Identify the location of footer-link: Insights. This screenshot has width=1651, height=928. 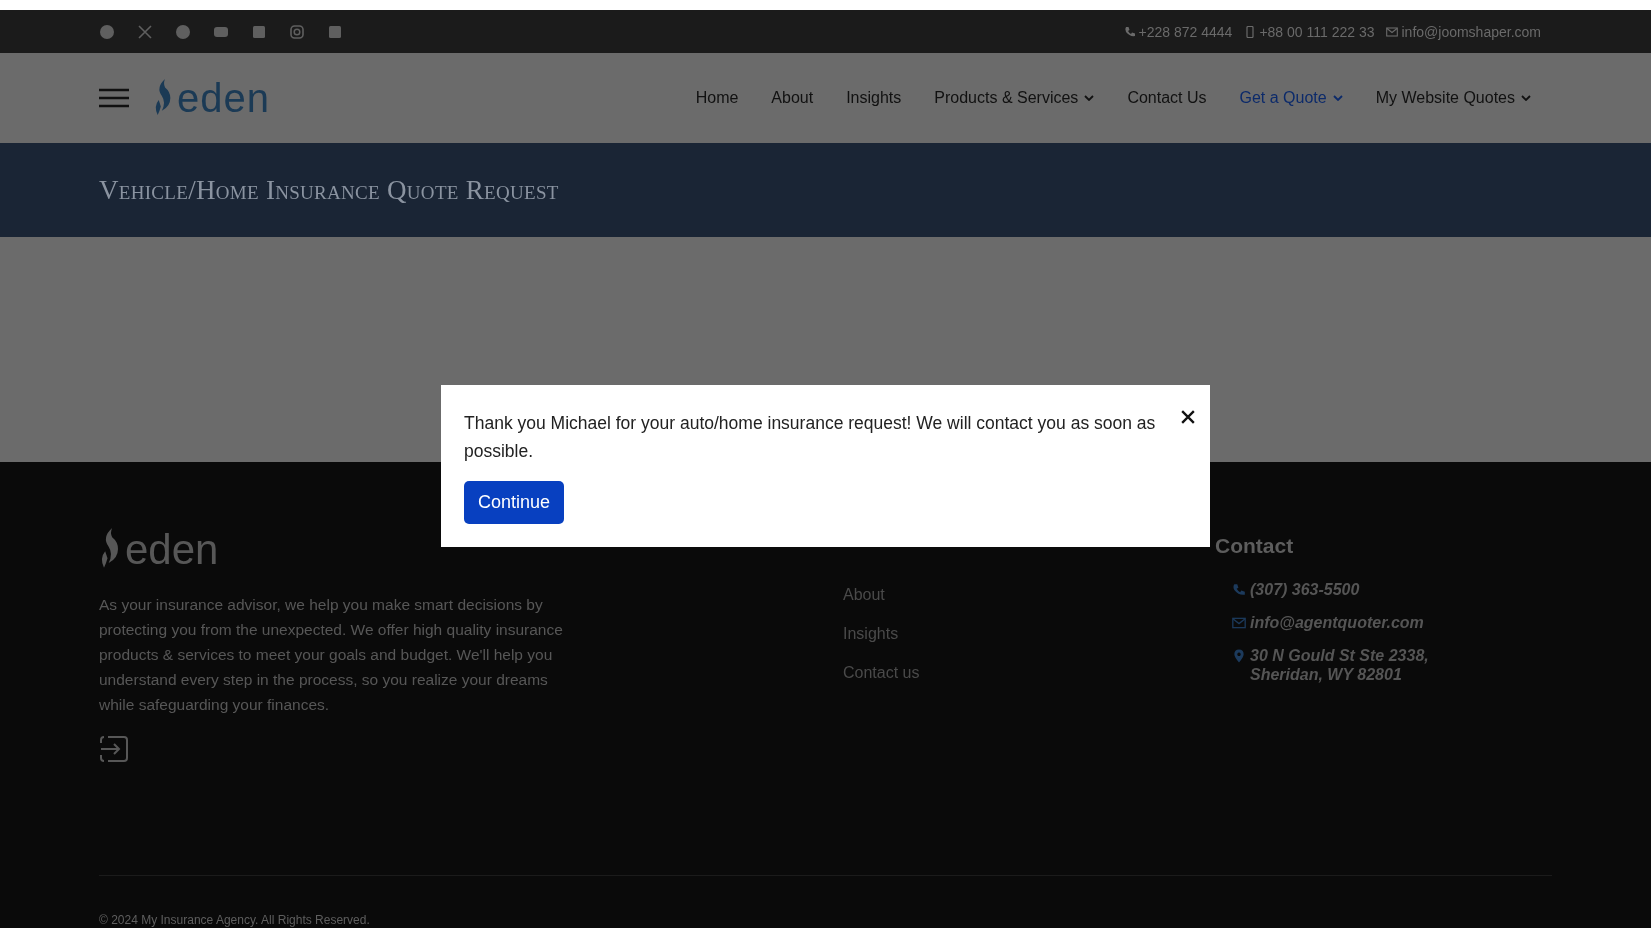
(1029, 634).